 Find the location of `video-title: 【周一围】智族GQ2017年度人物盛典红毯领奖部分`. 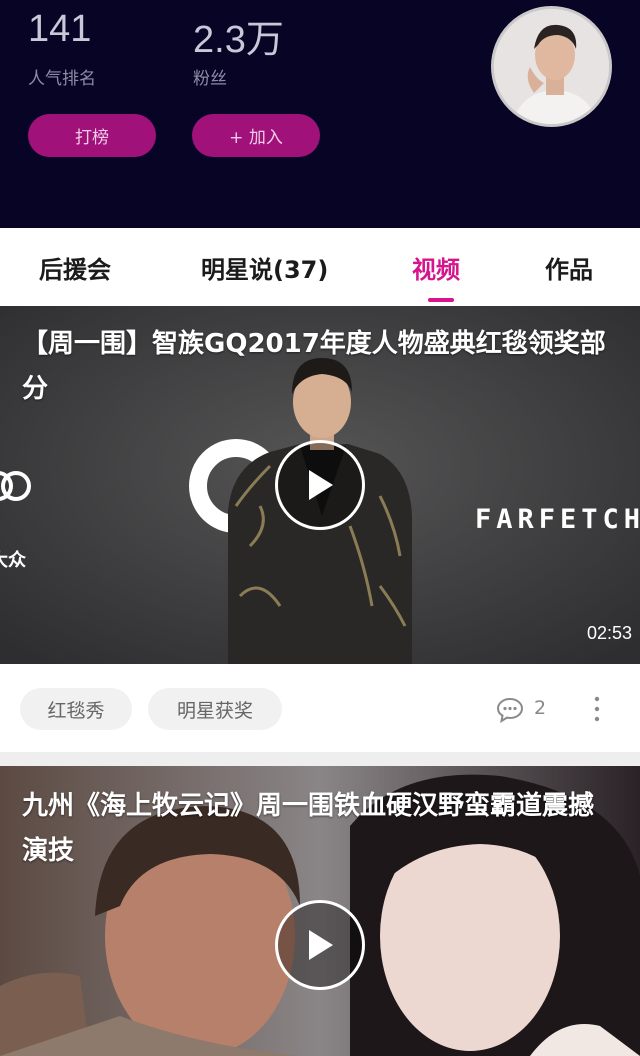

video-title: 【周一围】智族GQ2017年度人物盛典红毯领奖部分 is located at coordinates (316, 367).